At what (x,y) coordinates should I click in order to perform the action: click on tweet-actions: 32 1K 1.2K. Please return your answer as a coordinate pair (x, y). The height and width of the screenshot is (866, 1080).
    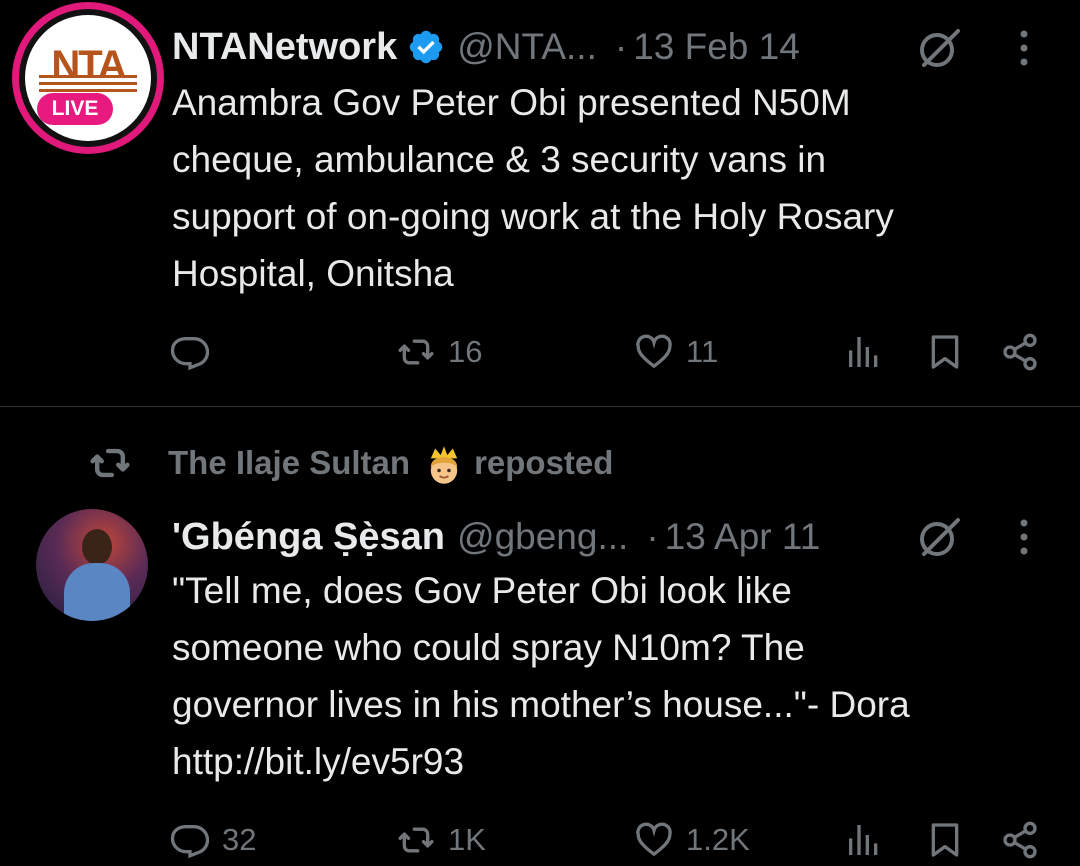
    Looking at the image, I should click on (540, 840).